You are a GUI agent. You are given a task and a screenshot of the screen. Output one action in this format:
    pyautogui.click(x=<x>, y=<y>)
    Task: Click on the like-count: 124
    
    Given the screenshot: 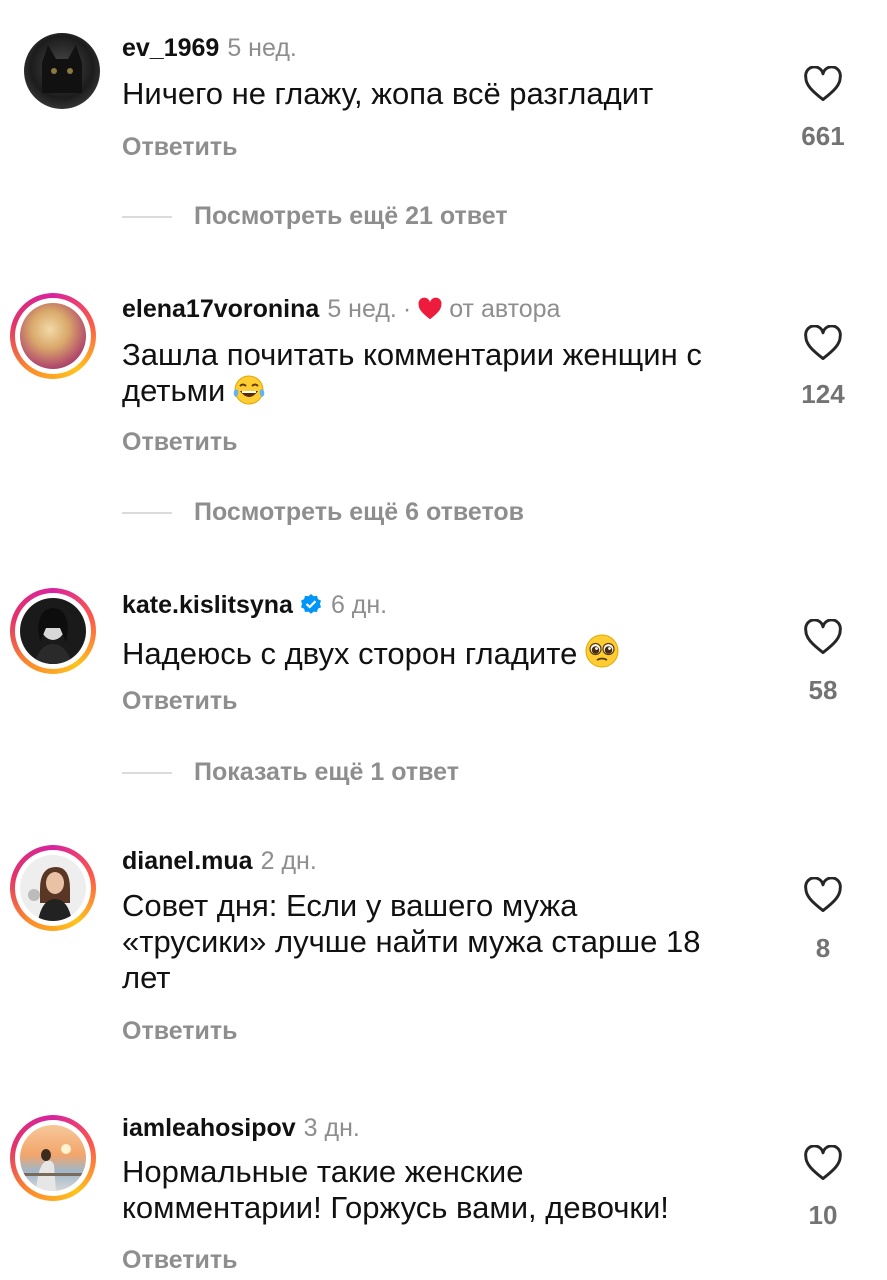 What is the action you would take?
    pyautogui.click(x=823, y=394)
    